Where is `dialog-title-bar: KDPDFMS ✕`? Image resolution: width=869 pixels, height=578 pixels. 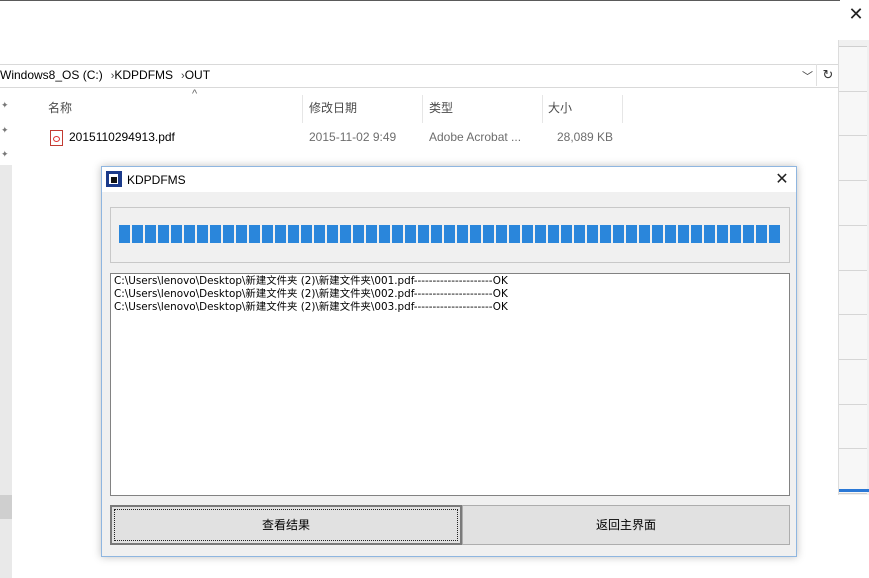
dialog-title-bar: KDPDFMS ✕ is located at coordinates (449, 179).